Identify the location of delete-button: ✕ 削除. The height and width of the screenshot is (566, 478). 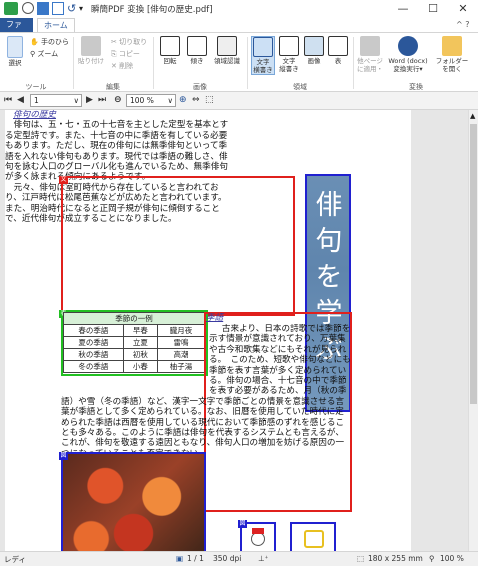
(122, 66).